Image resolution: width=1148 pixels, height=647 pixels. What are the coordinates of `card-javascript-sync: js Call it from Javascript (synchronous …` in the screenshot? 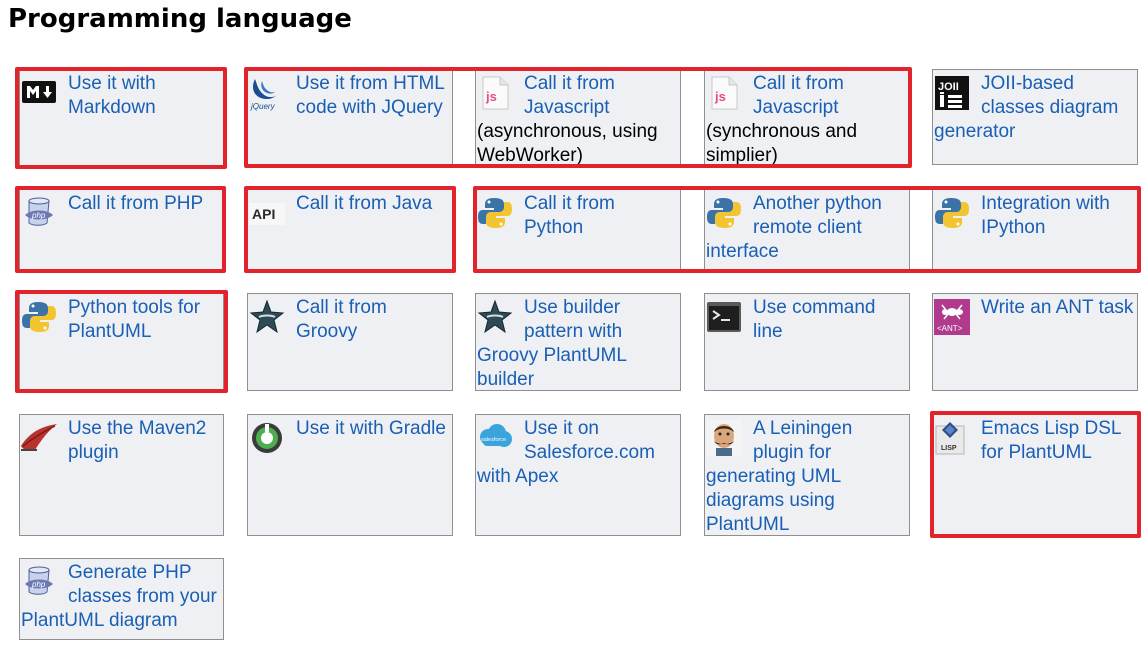 It's located at (807, 117).